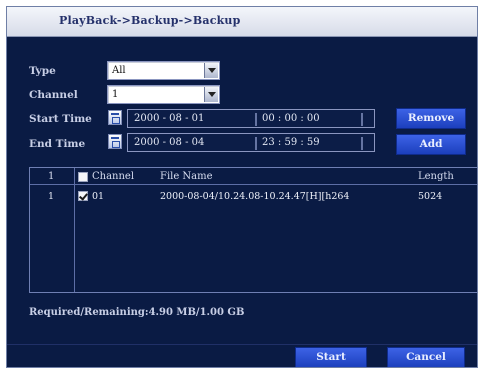 The image size is (485, 371). I want to click on column-header-file-name: File Name, so click(186, 176).